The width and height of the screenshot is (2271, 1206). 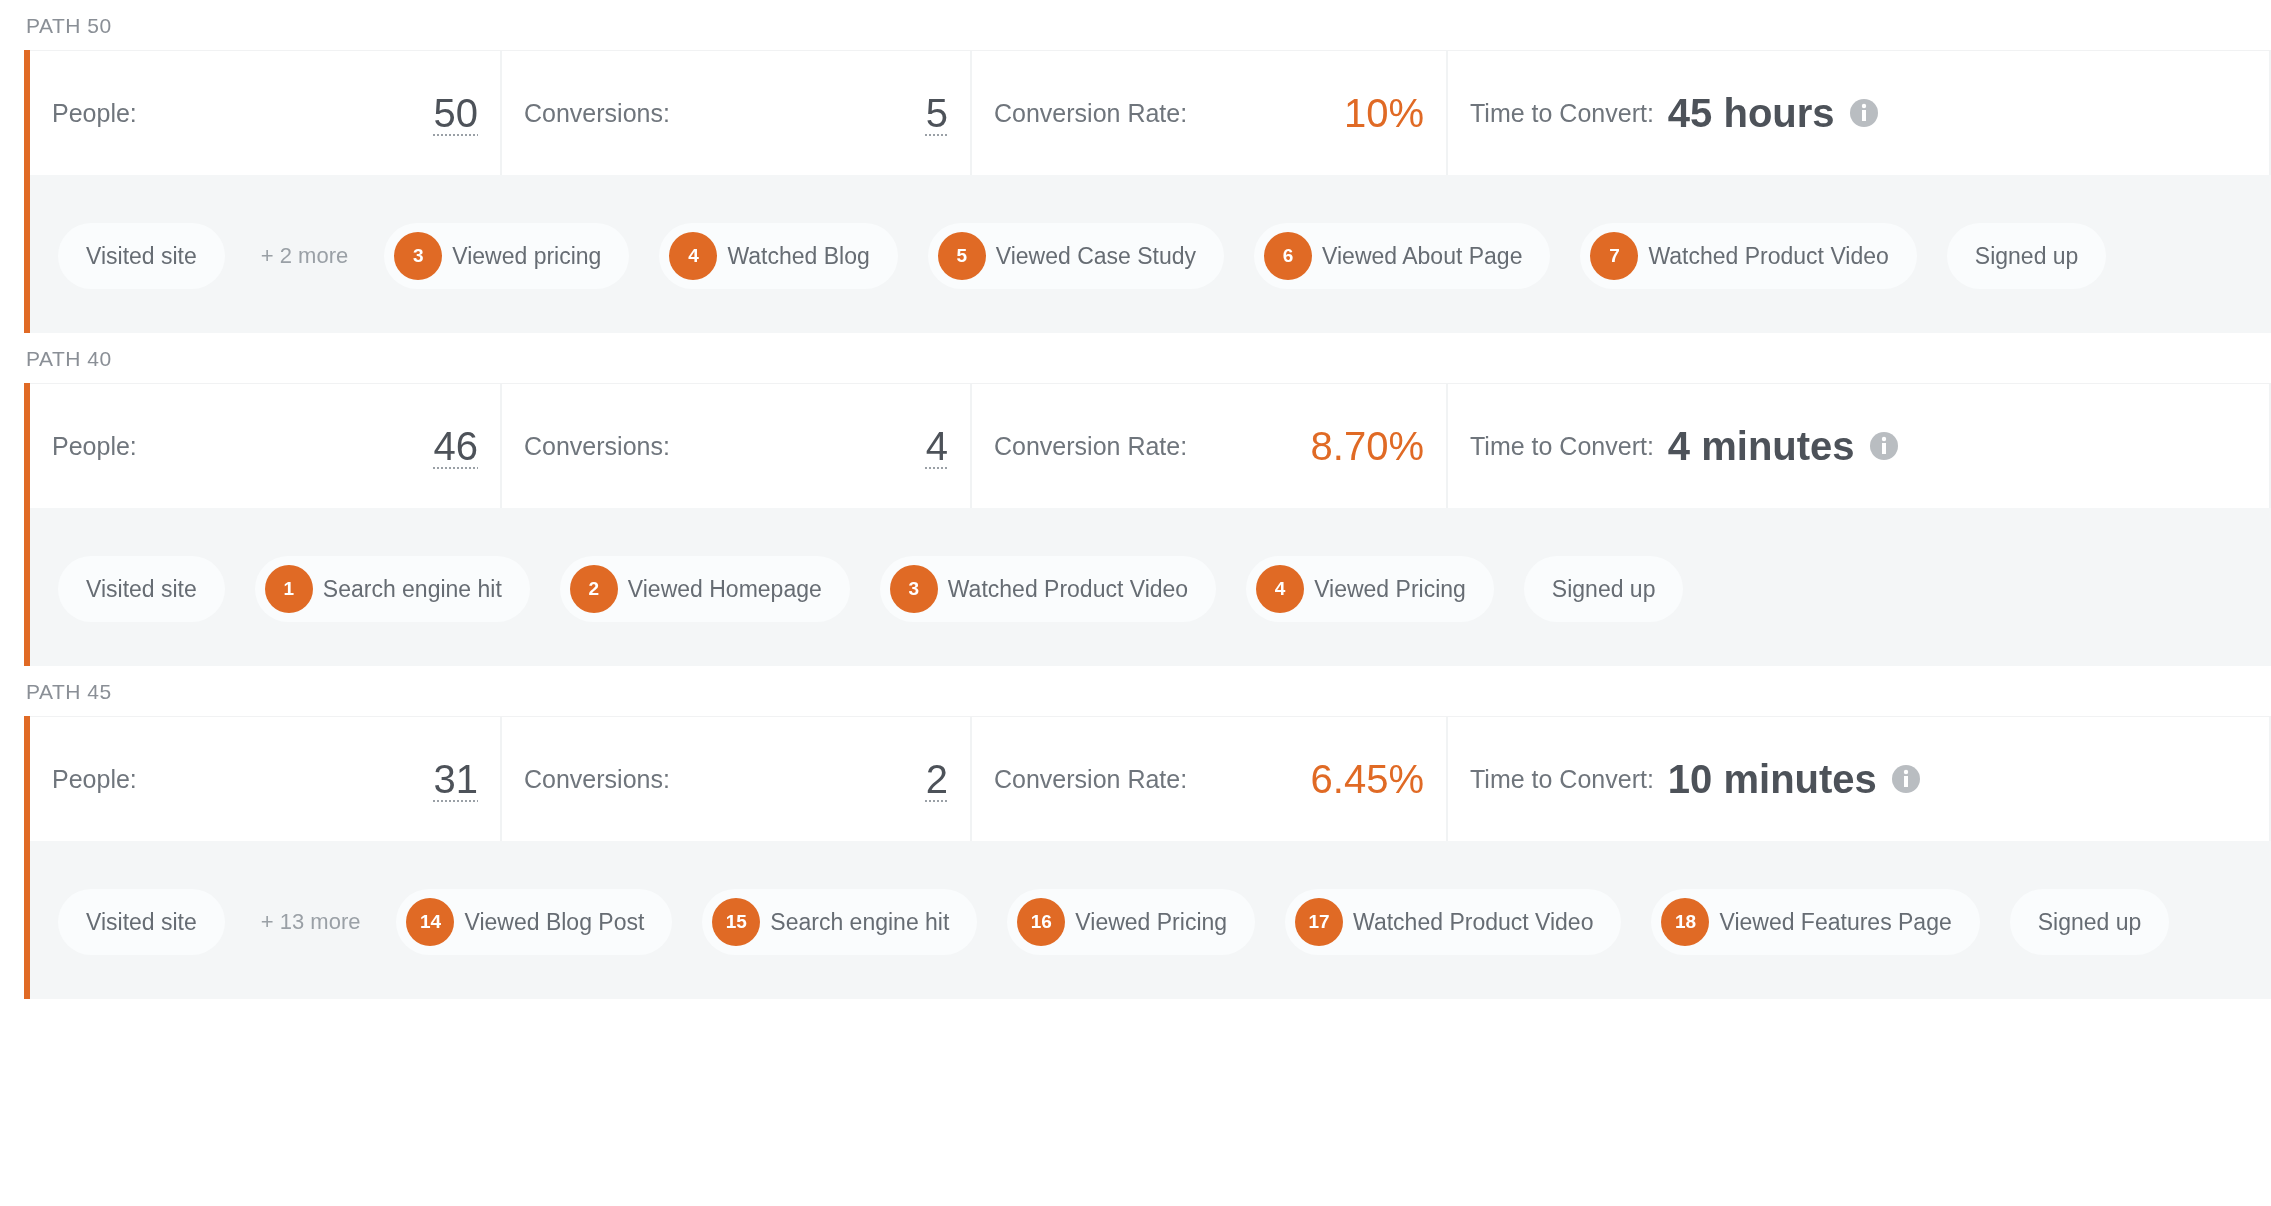 What do you see at coordinates (936, 113) in the screenshot?
I see `conversions-count: 5` at bounding box center [936, 113].